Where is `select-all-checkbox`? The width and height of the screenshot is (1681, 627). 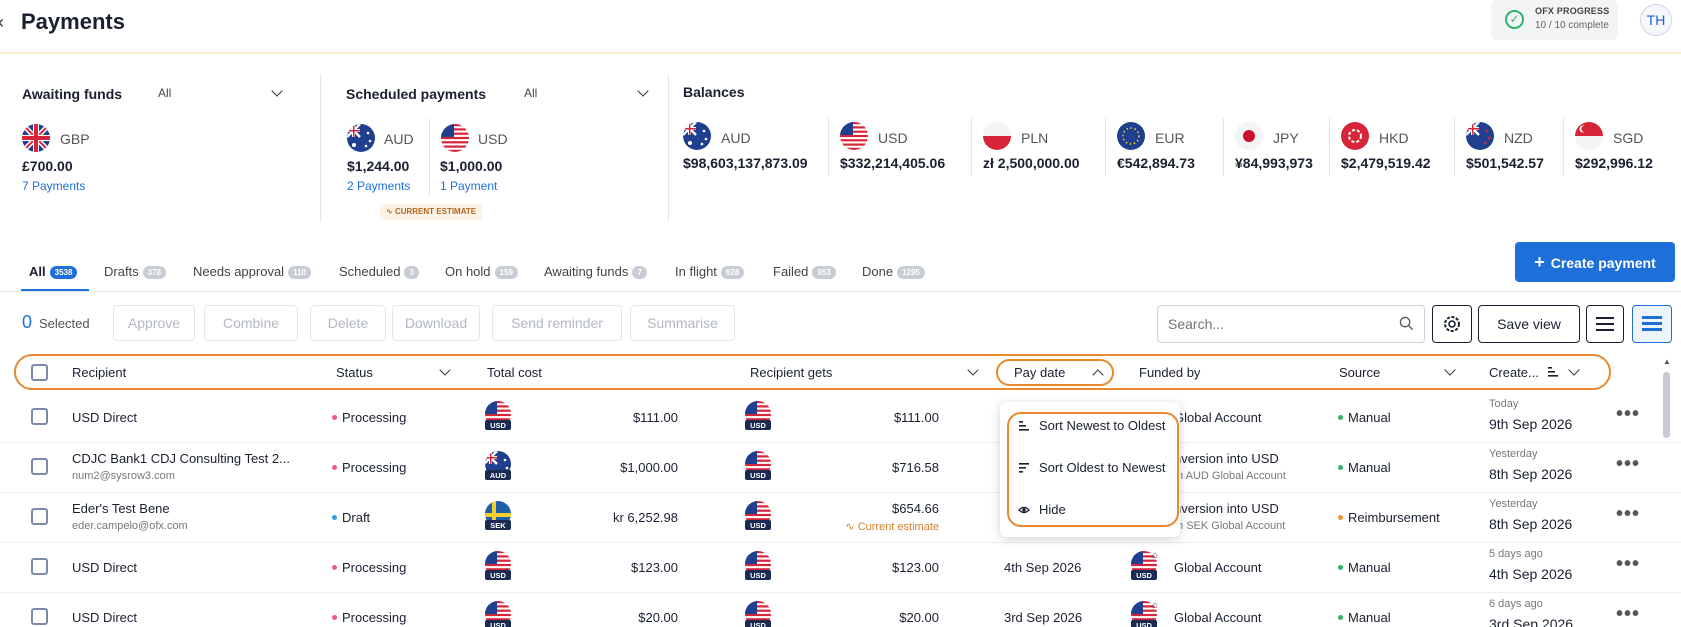
select-all-checkbox is located at coordinates (39, 372).